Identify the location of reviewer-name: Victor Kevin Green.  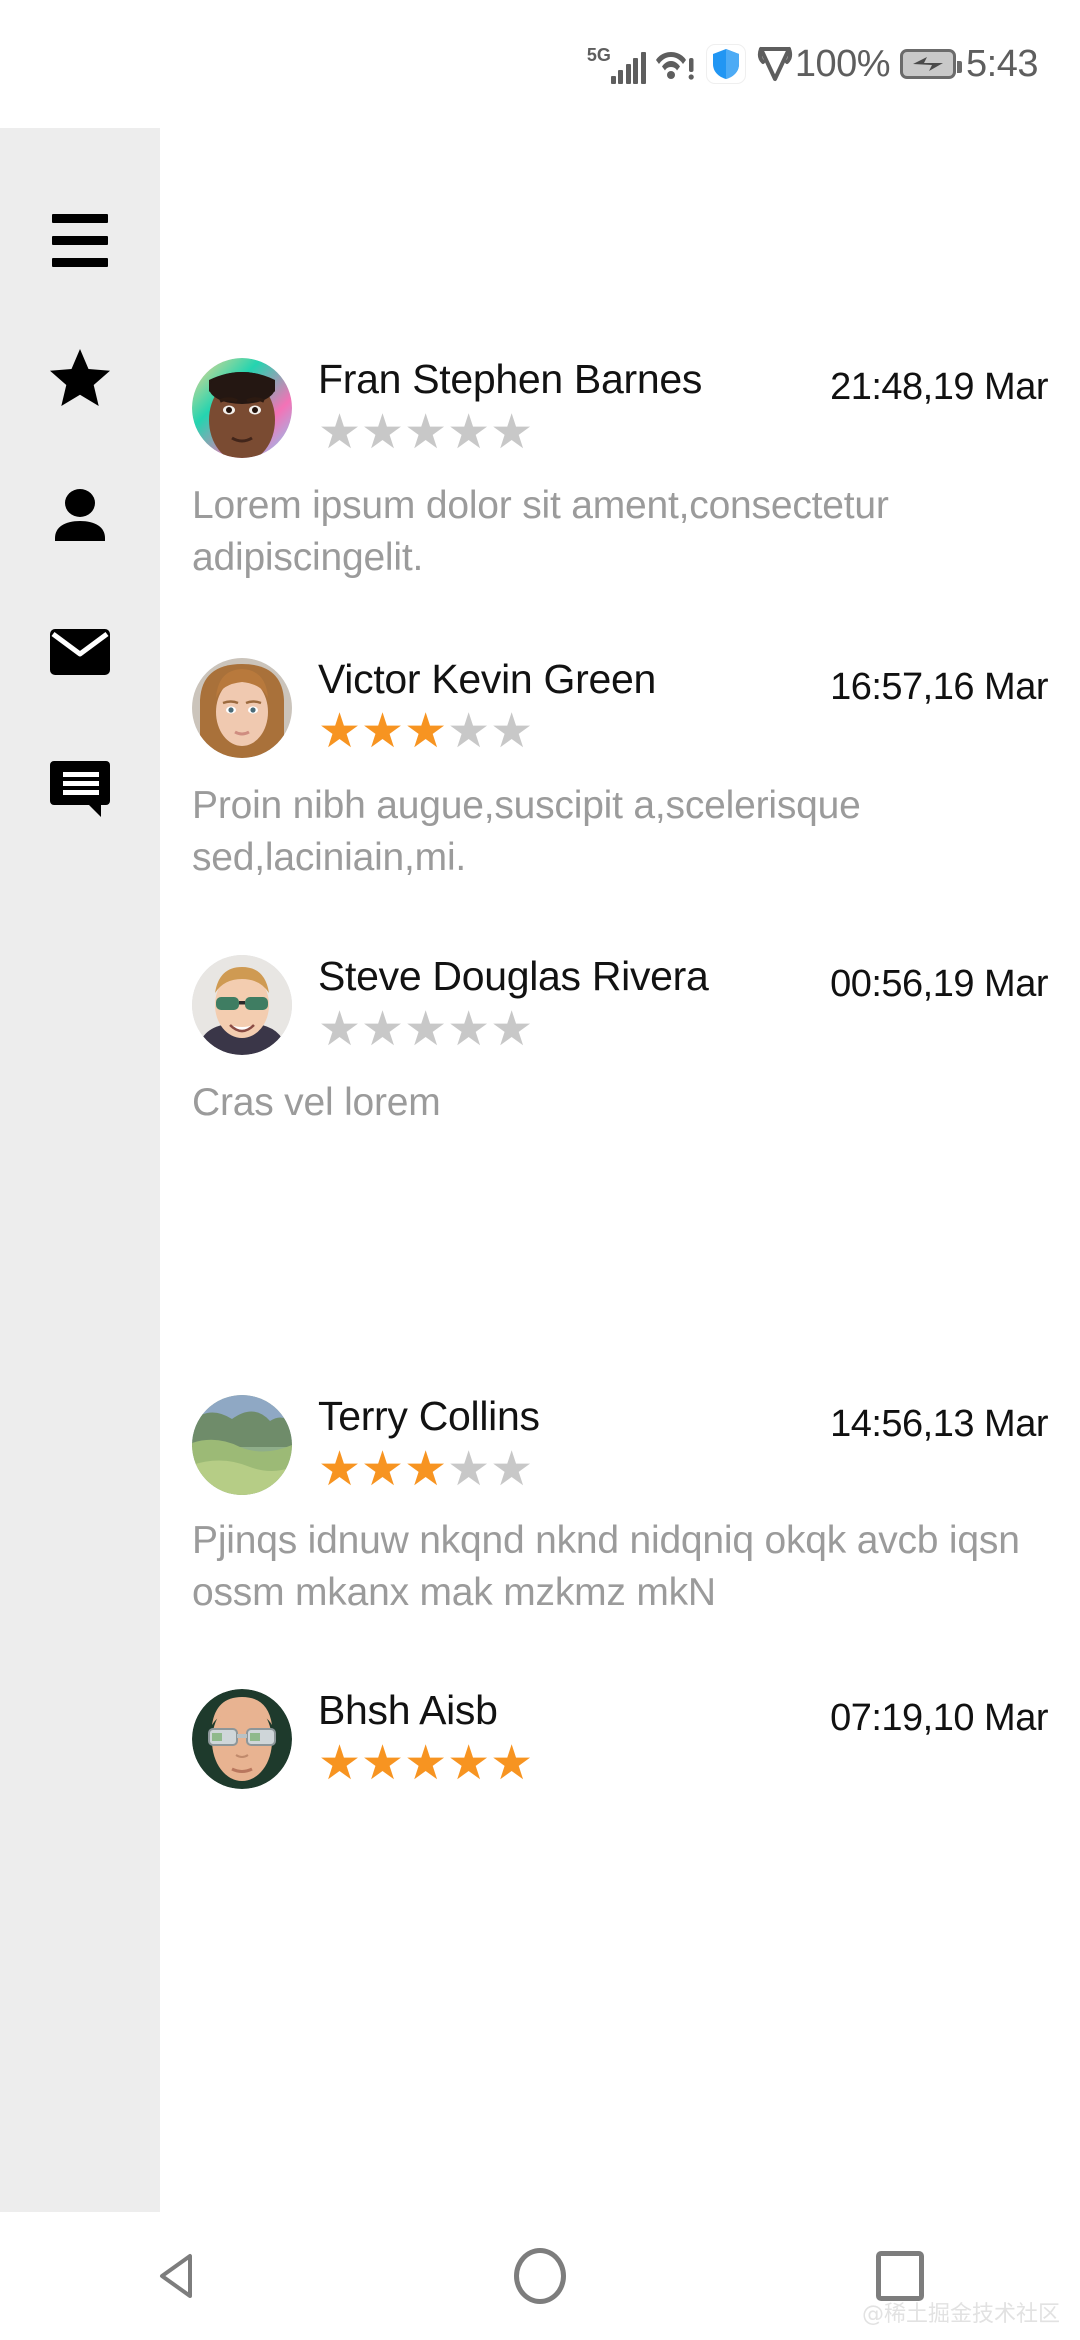
(487, 678).